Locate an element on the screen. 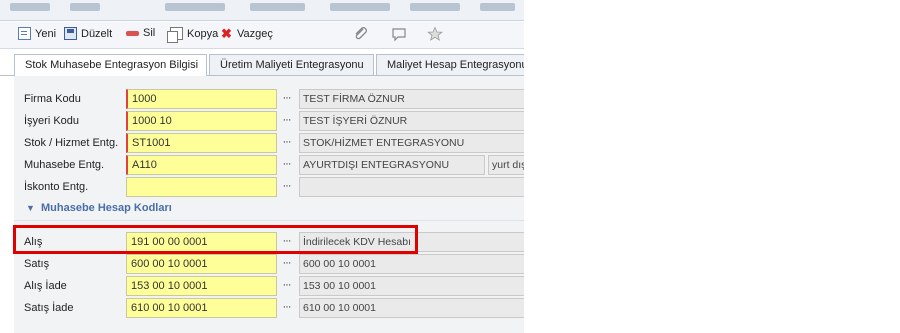  company-name-field: TEST FİRMA ÖZNUR is located at coordinates (411, 99).